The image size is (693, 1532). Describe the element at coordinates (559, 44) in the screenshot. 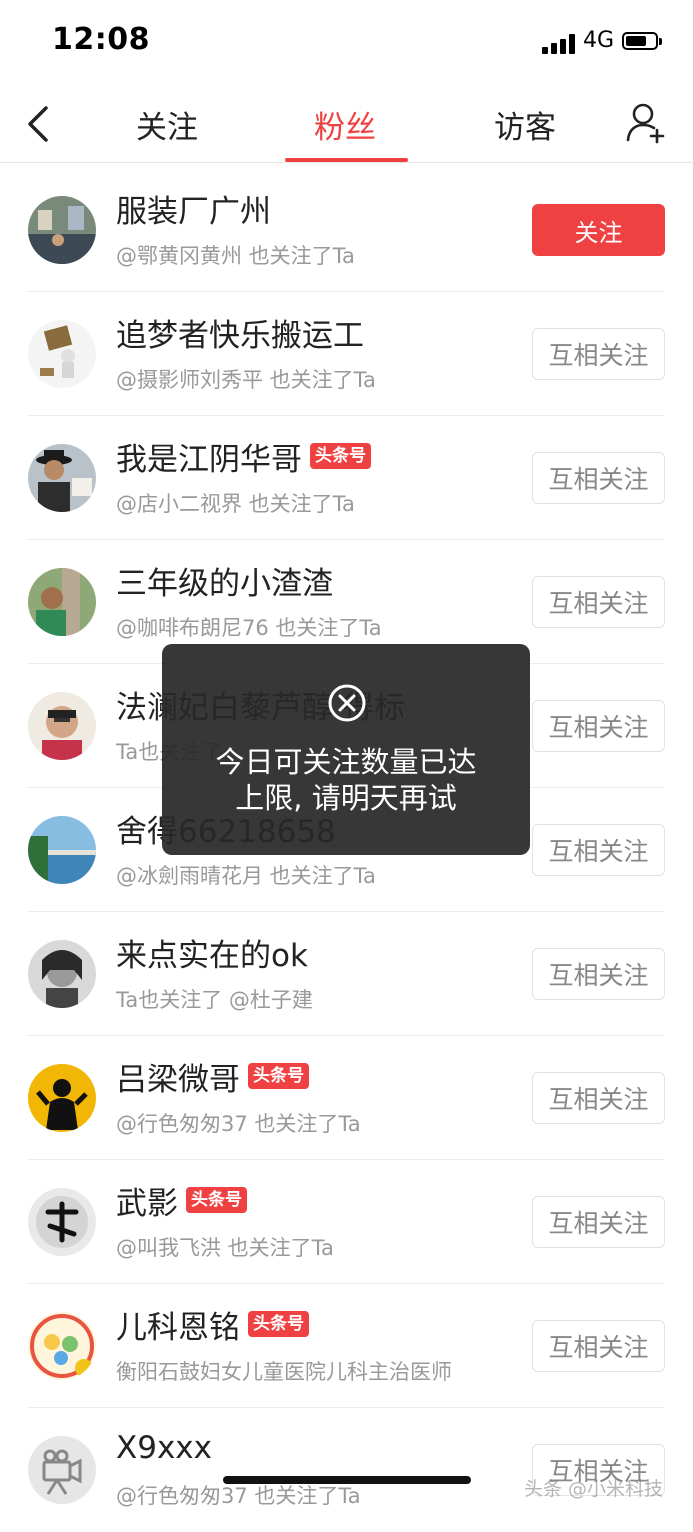

I see `signal-icon` at that location.